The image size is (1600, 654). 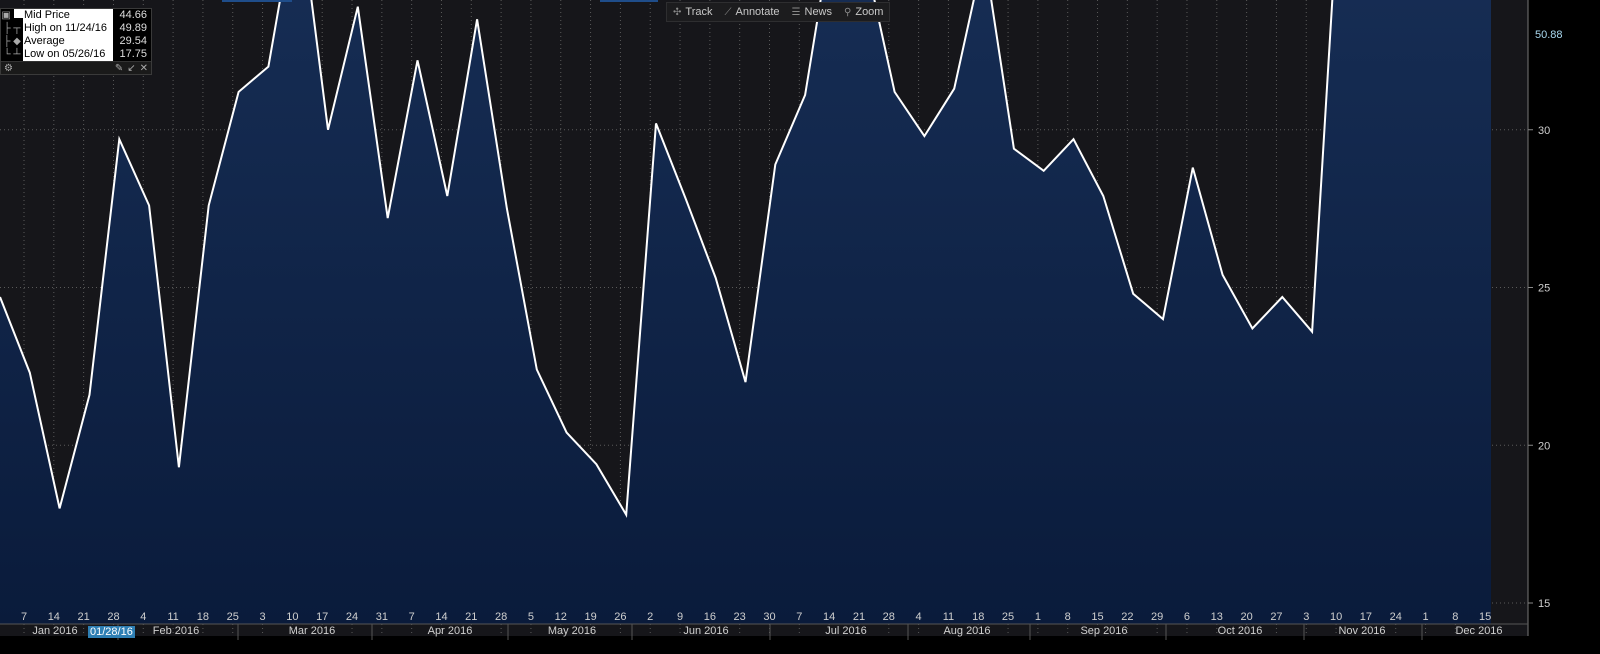 What do you see at coordinates (740, 617) in the screenshot?
I see `x-tick-label: 23` at bounding box center [740, 617].